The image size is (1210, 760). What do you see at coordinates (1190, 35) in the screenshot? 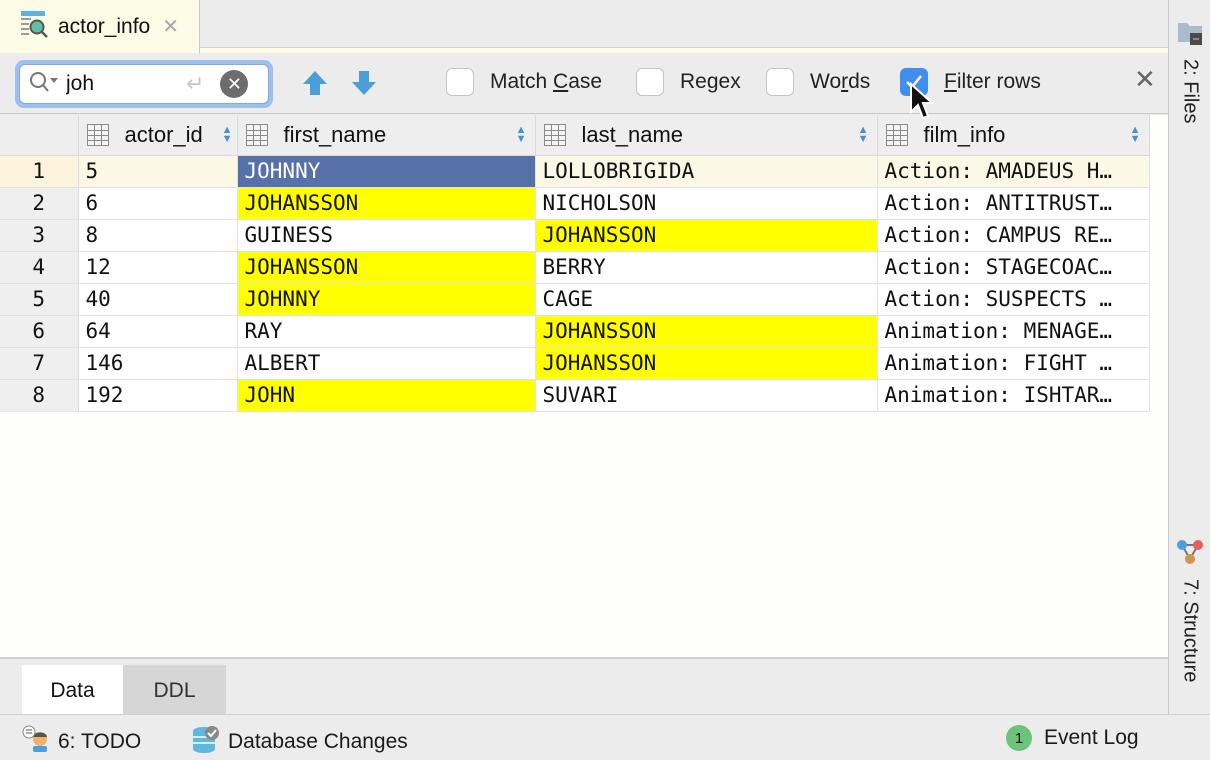
I see `folder-icon` at bounding box center [1190, 35].